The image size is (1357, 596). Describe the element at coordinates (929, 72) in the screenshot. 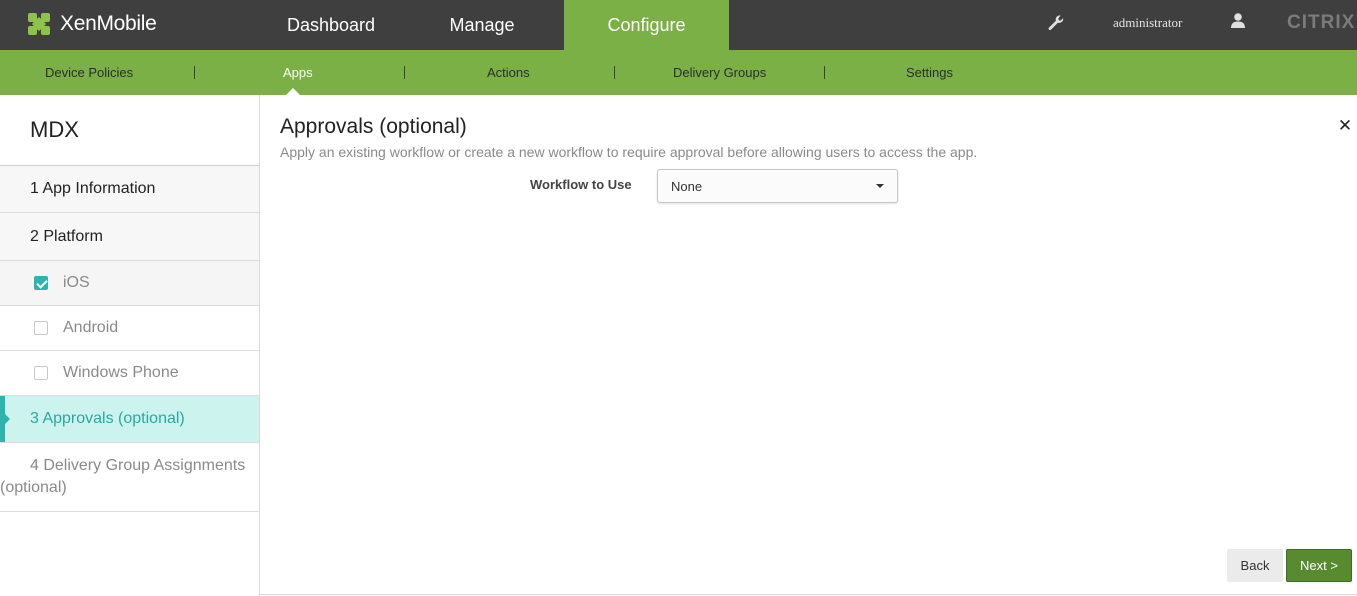

I see `subnav-settings: Settings` at that location.